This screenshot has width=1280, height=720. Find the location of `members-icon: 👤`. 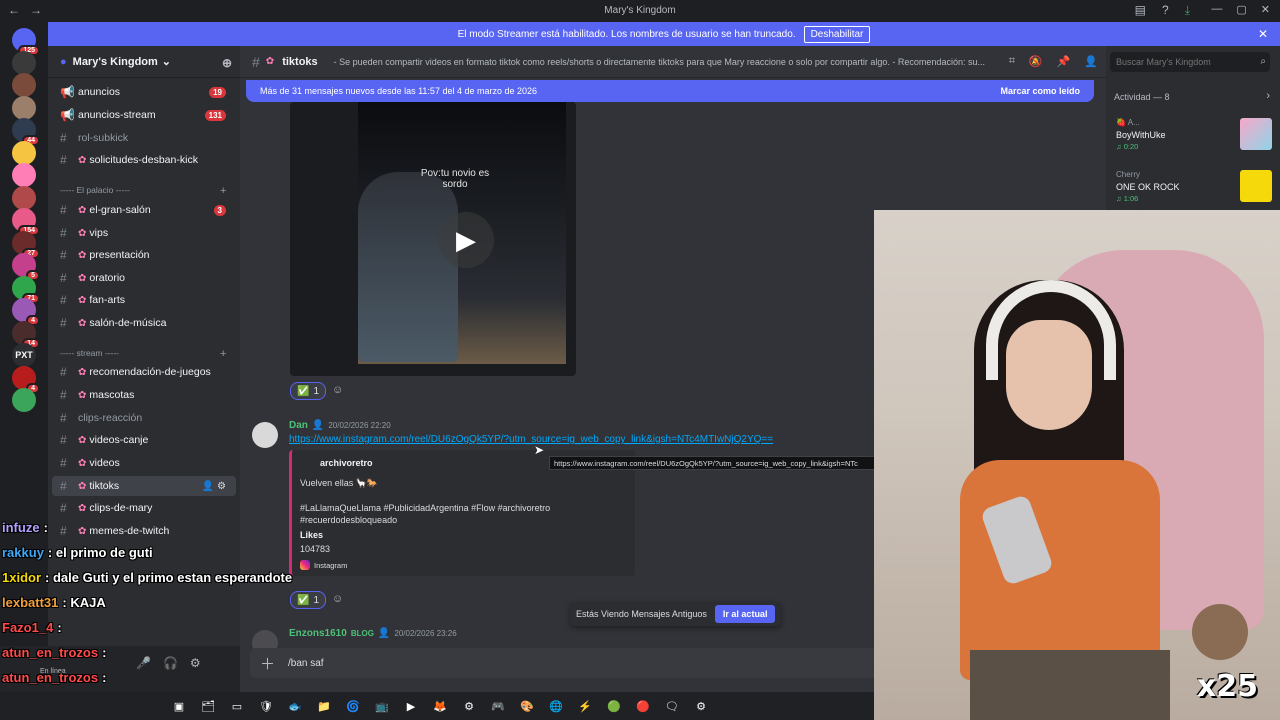

members-icon: 👤 is located at coordinates (1091, 61).